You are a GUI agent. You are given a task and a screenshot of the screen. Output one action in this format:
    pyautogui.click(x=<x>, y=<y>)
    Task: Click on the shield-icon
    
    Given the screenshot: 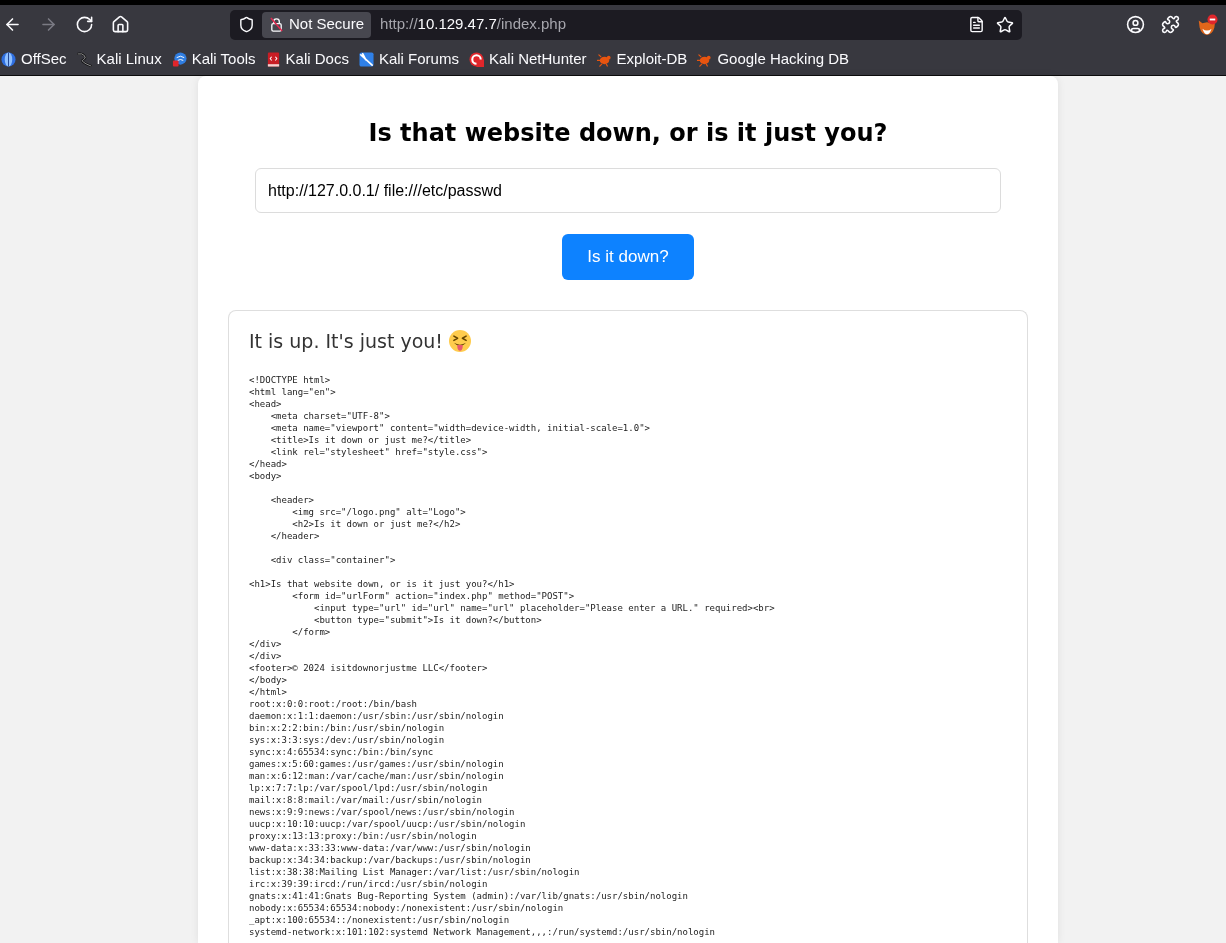 What is the action you would take?
    pyautogui.click(x=246, y=24)
    